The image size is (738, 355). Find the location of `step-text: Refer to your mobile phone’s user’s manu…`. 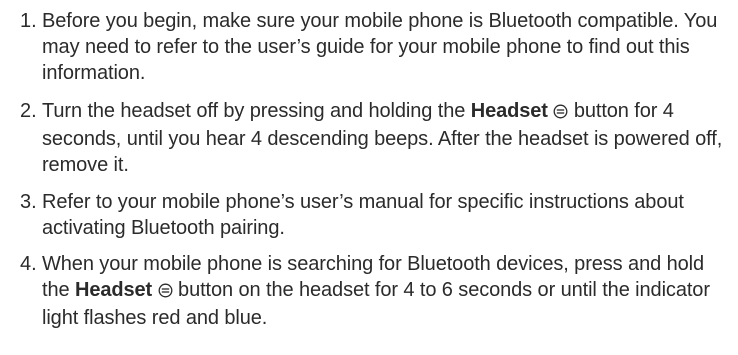

step-text: Refer to your mobile phone’s user’s manu… is located at coordinates (387, 215).